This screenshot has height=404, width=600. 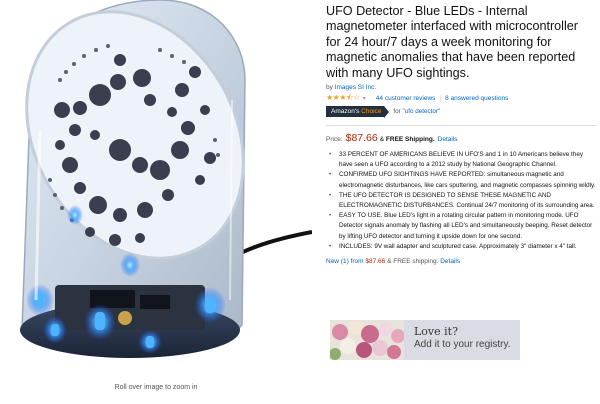 What do you see at coordinates (364, 98) in the screenshot?
I see `chevron-down-icon: ▾` at bounding box center [364, 98].